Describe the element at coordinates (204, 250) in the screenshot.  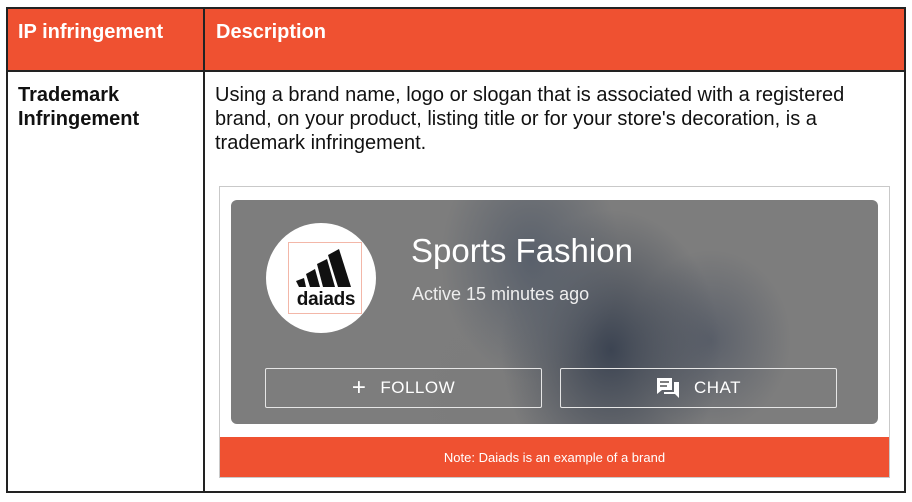
I see `column-divider` at that location.